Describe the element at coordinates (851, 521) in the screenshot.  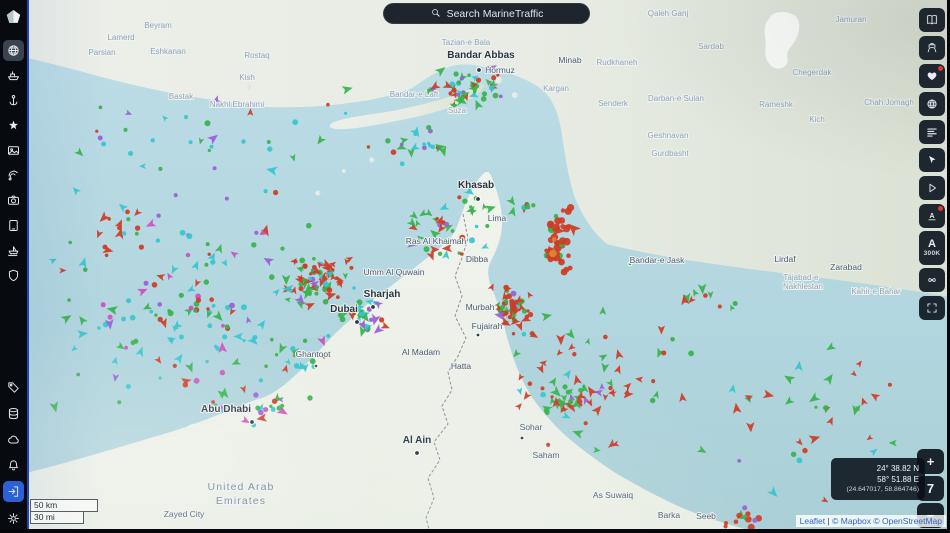
I see `mapbox-link: © Mapbox` at that location.